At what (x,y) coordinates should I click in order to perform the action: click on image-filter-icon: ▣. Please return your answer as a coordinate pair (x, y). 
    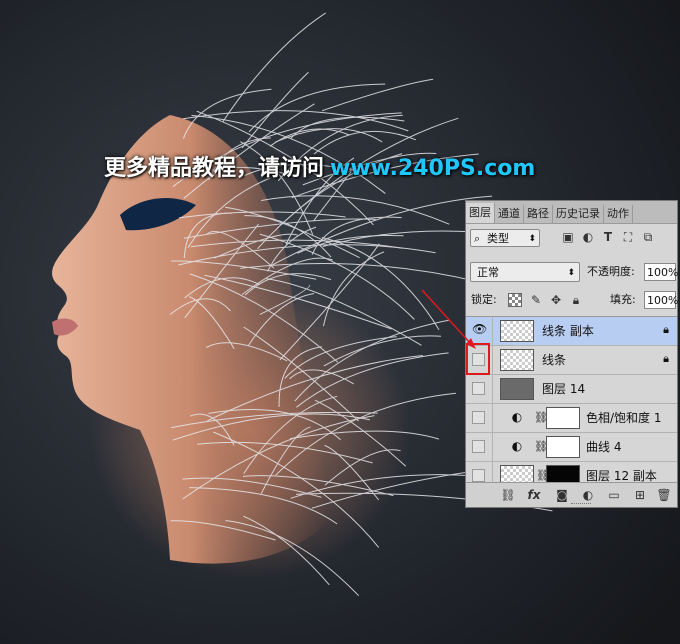
    Looking at the image, I should click on (568, 237).